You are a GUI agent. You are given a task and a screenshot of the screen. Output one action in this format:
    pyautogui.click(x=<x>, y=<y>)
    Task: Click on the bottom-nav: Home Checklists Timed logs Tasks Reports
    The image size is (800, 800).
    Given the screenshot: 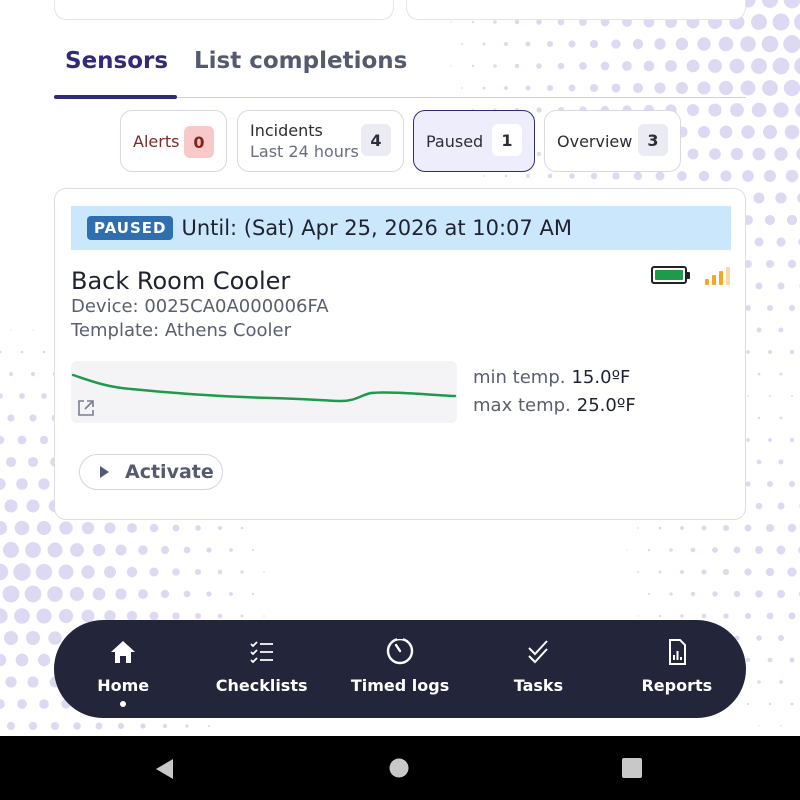 What is the action you would take?
    pyautogui.click(x=400, y=669)
    